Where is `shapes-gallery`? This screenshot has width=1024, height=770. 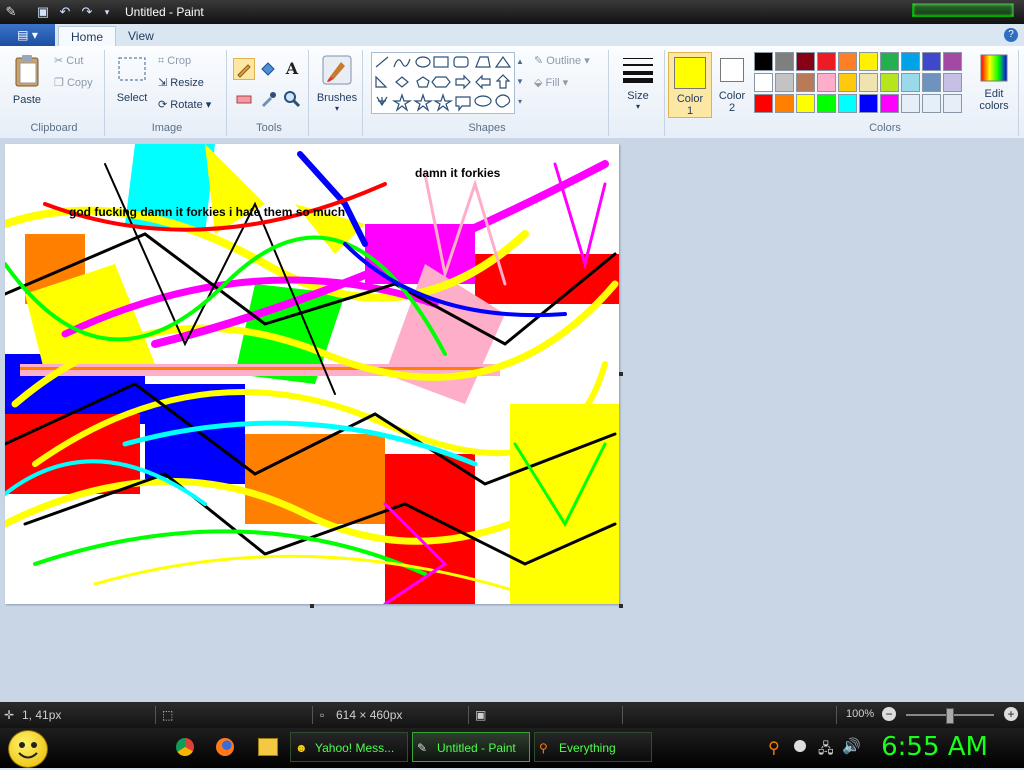 shapes-gallery is located at coordinates (443, 83).